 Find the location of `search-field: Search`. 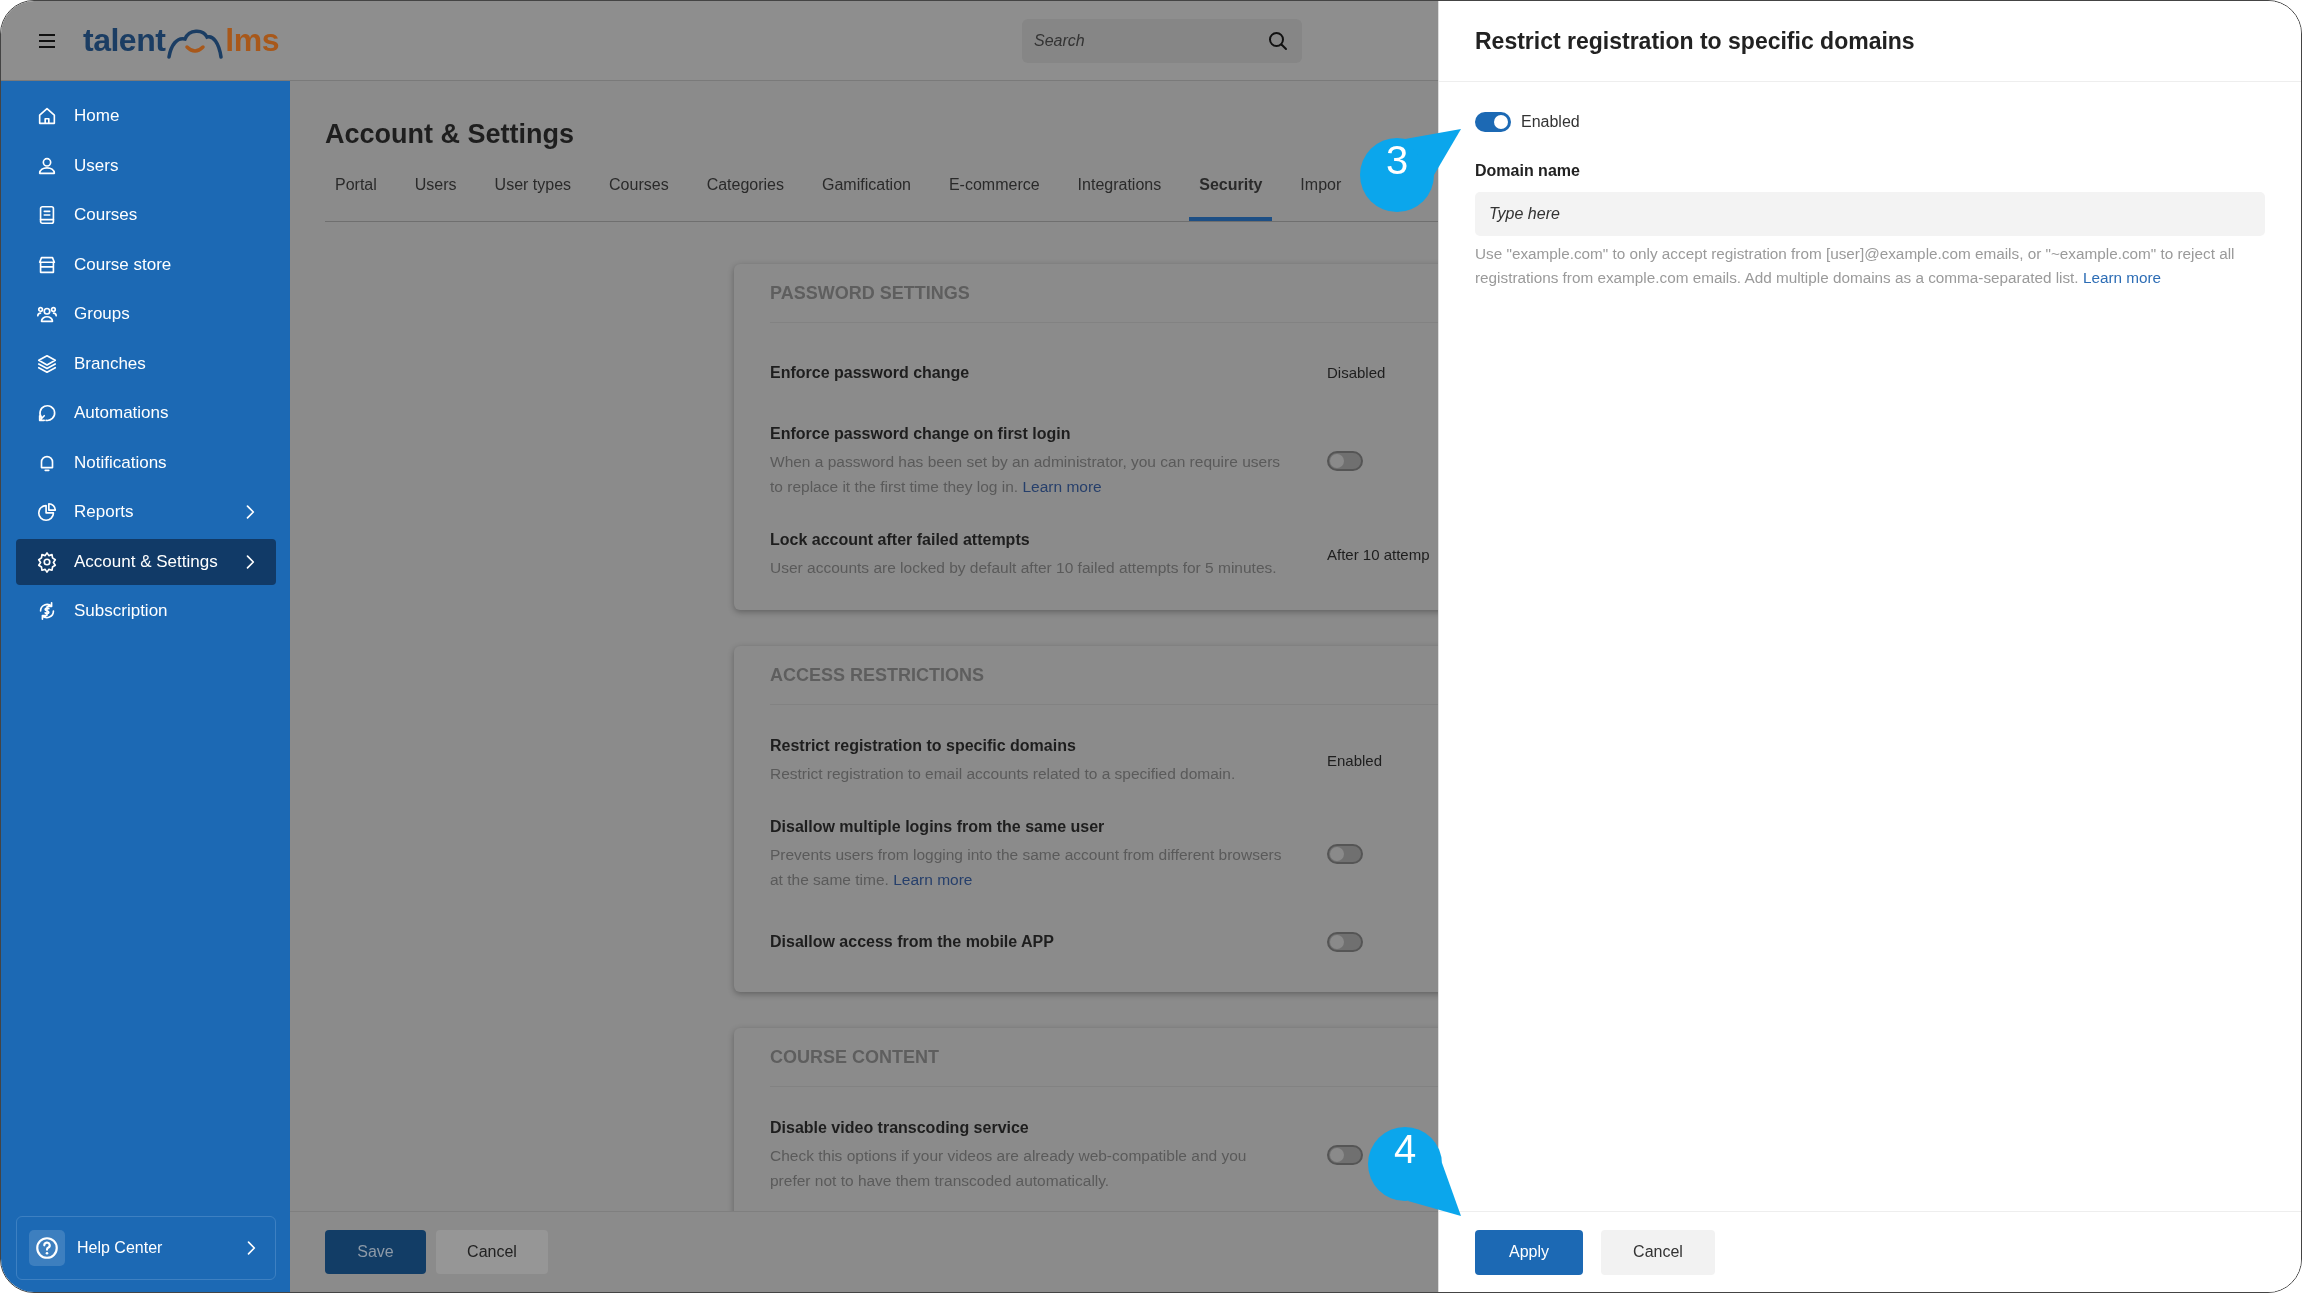

search-field: Search is located at coordinates (1162, 40).